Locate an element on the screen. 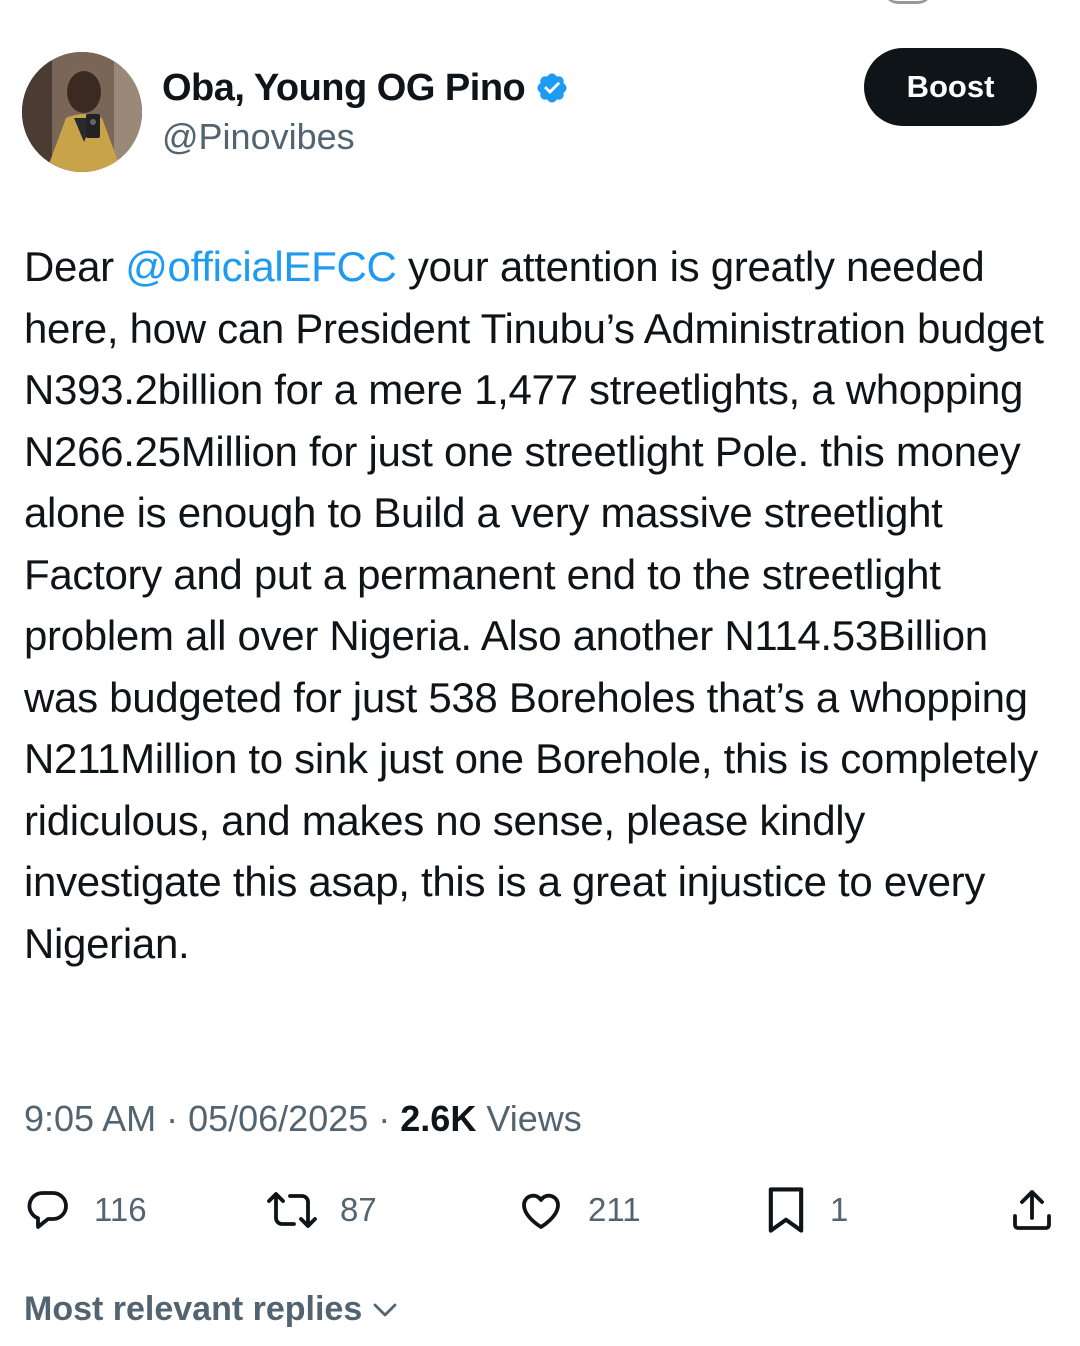  tweet-meta: 9:05 AM · 05/06/2025 · 2.6K Views is located at coordinates (303, 1119).